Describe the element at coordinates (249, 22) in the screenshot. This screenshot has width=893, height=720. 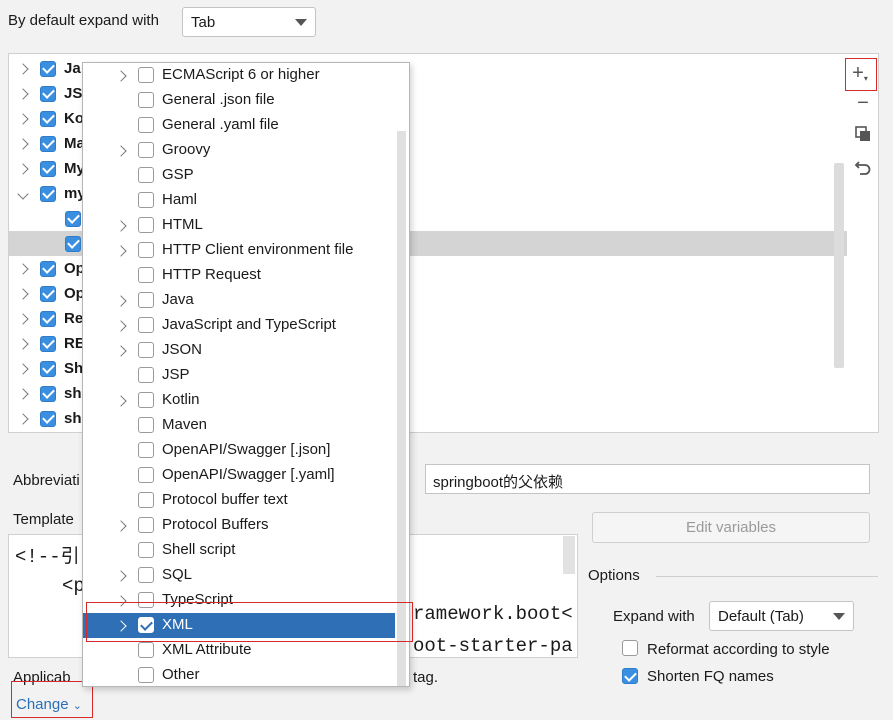
I see `default-expand-select: Tab` at that location.